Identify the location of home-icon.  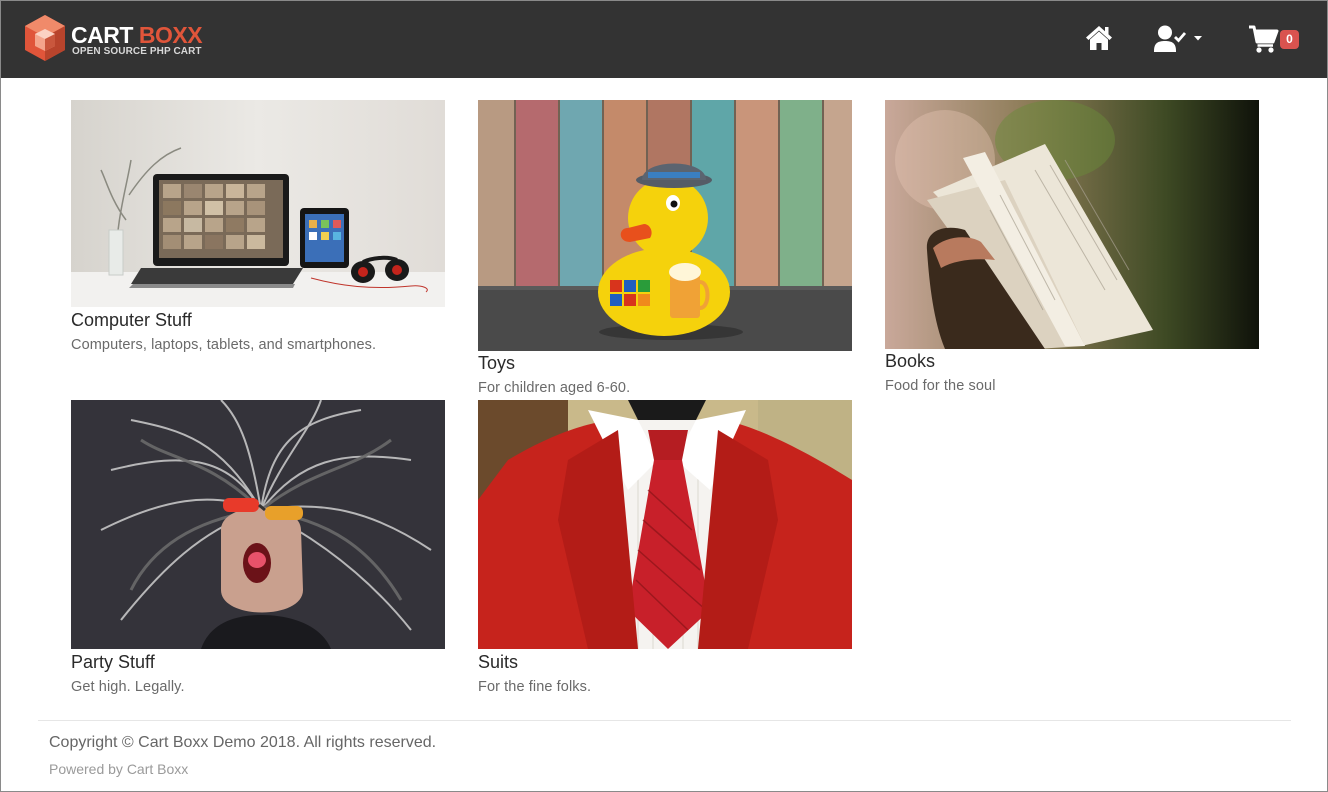
(1099, 38).